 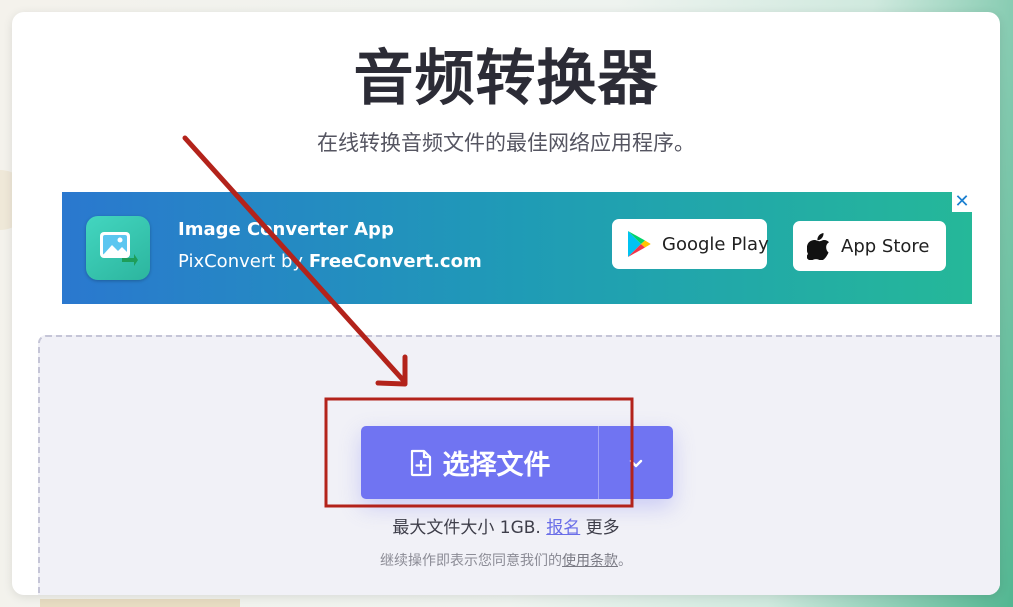 I want to click on max-size-suffix: 更多, so click(x=600, y=528).